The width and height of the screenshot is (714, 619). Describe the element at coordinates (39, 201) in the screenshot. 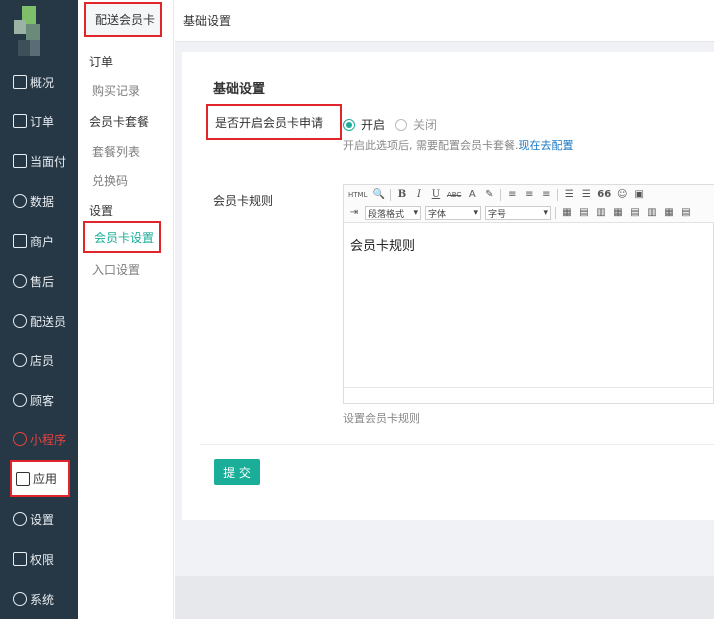

I see `nav-item-data: 数据` at that location.